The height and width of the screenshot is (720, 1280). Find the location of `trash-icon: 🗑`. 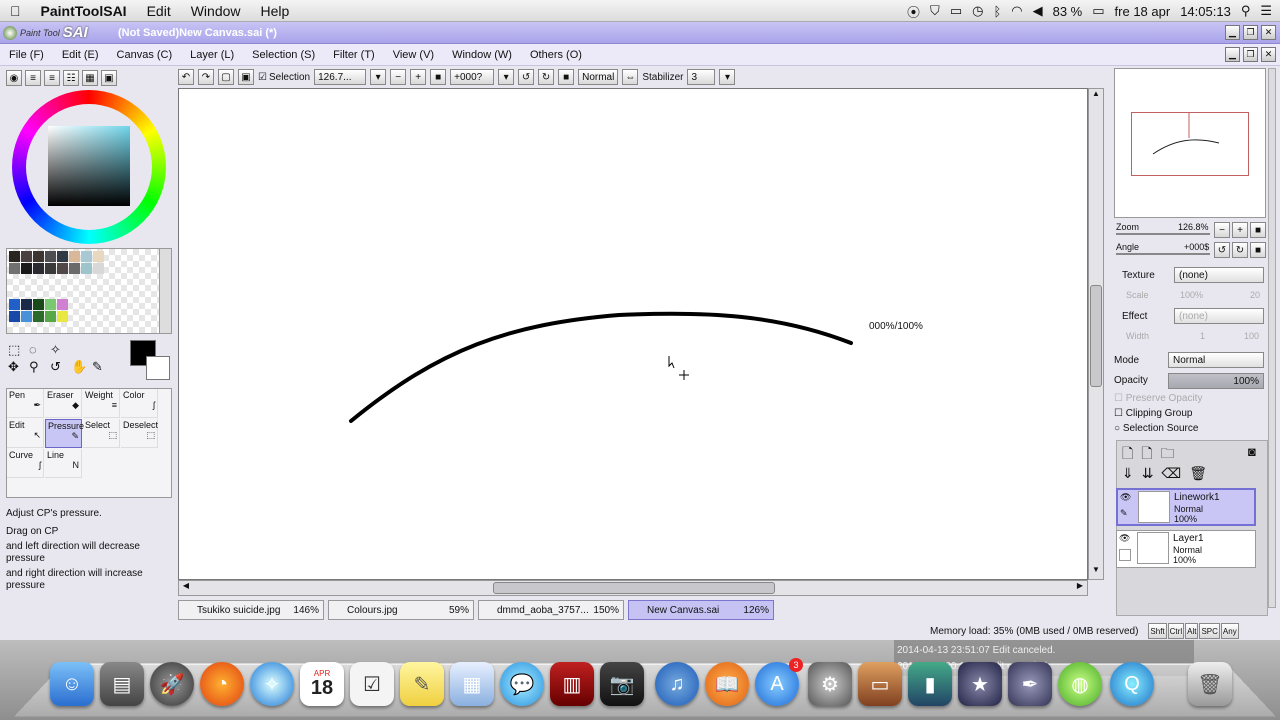

trash-icon: 🗑 is located at coordinates (1210, 684).